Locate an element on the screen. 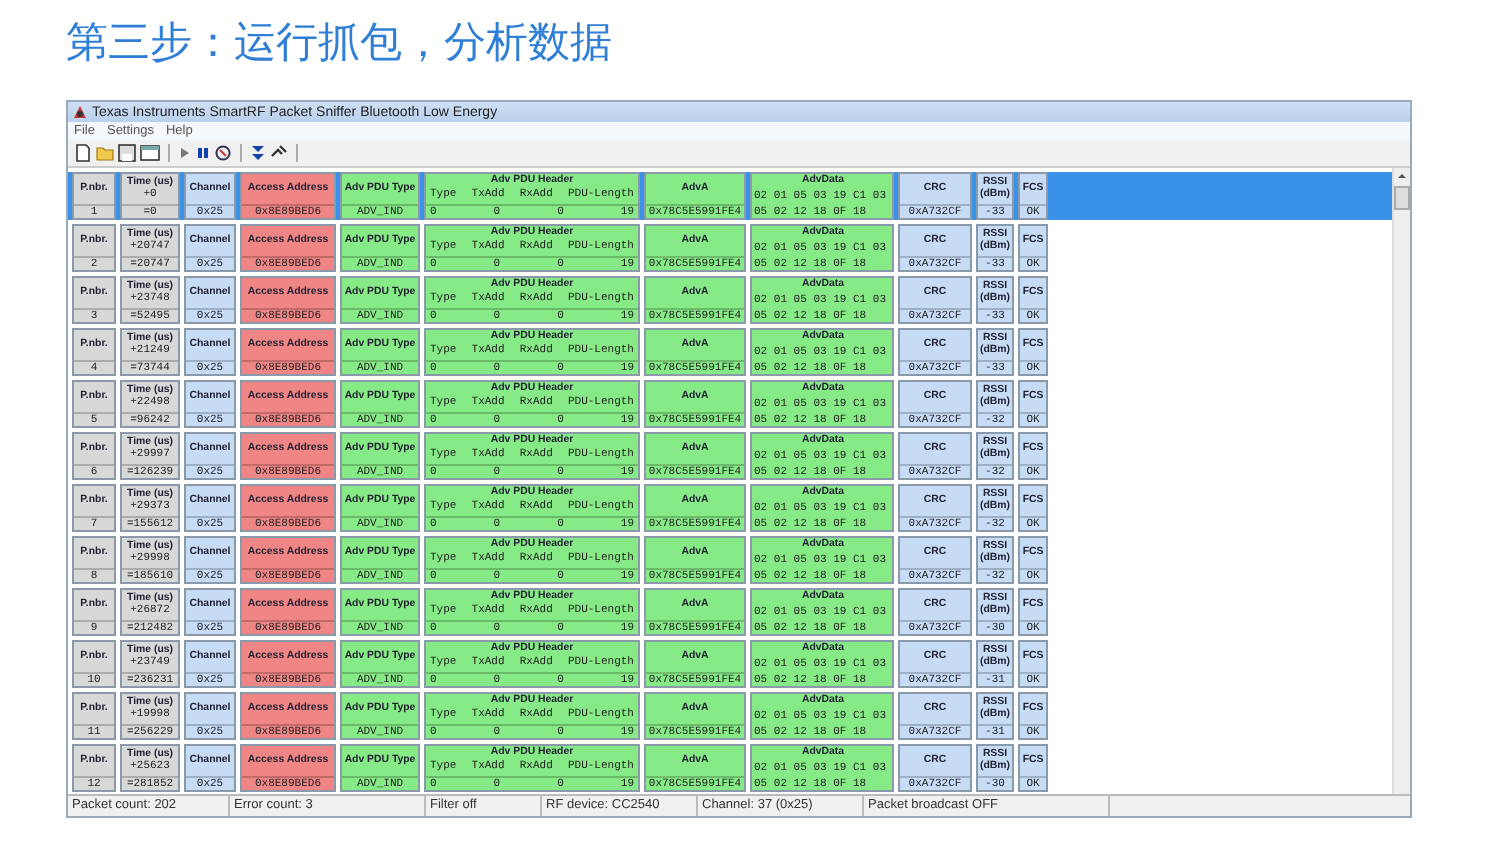 The height and width of the screenshot is (852, 1500). new-file-icon is located at coordinates (83, 153).